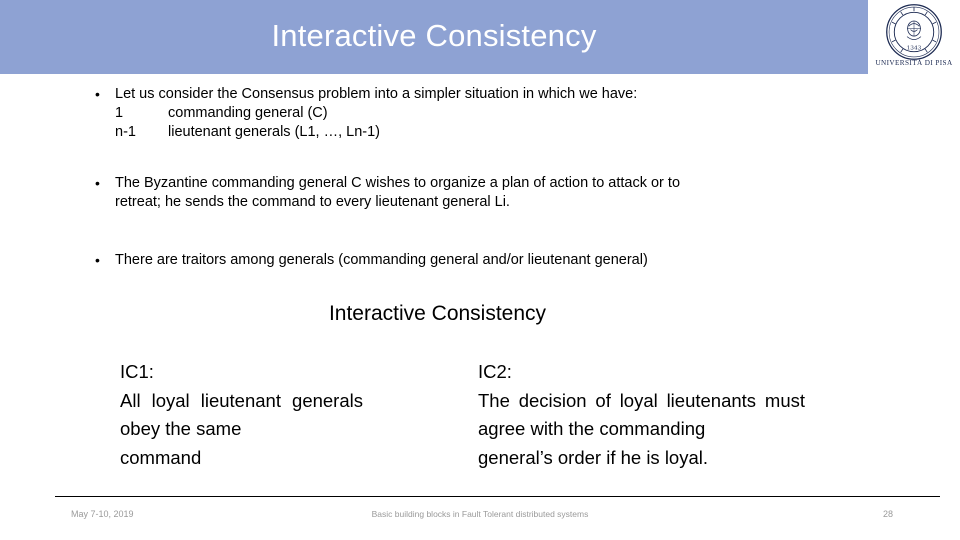 Image resolution: width=960 pixels, height=540 pixels. What do you see at coordinates (887, 514) in the screenshot?
I see `footer-page-number: 28` at bounding box center [887, 514].